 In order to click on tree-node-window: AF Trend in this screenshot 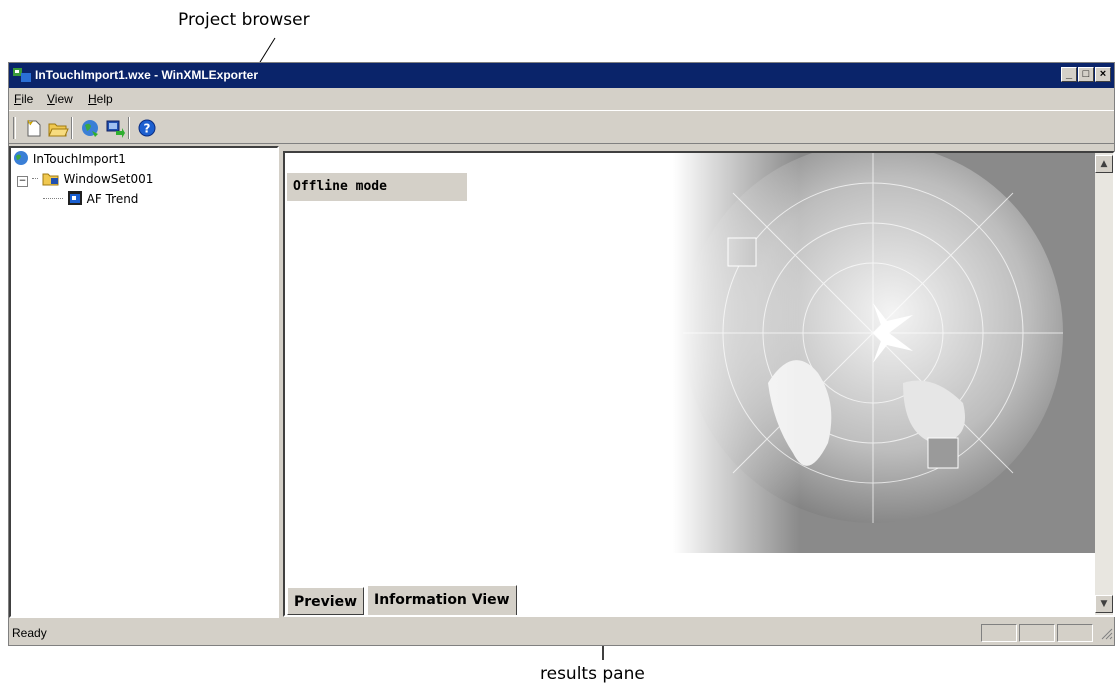, I will do `click(90, 198)`.